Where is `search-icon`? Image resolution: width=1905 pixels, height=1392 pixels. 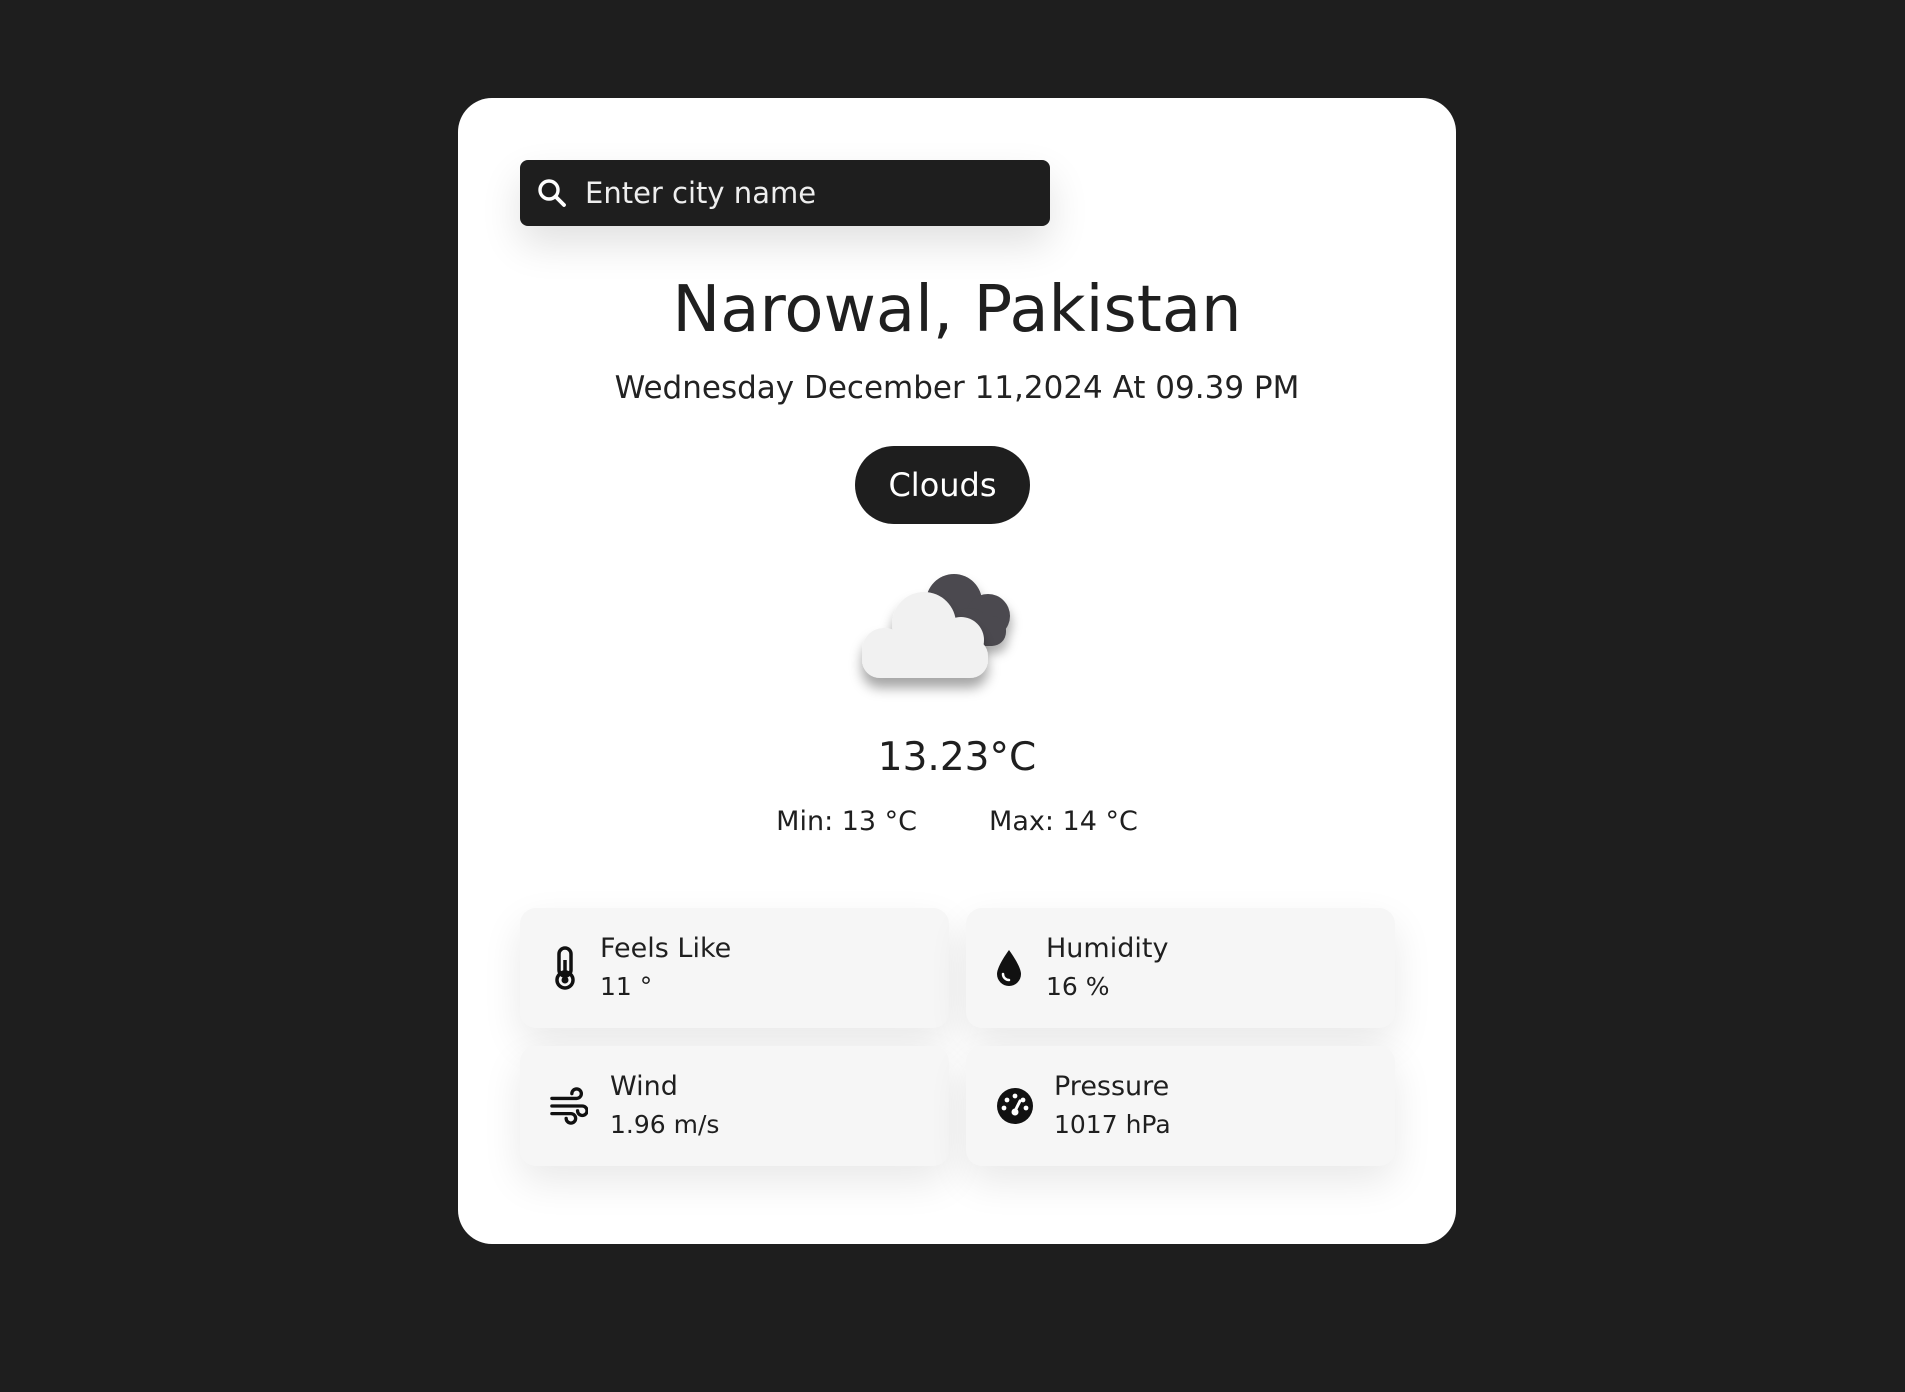
search-icon is located at coordinates (552, 193).